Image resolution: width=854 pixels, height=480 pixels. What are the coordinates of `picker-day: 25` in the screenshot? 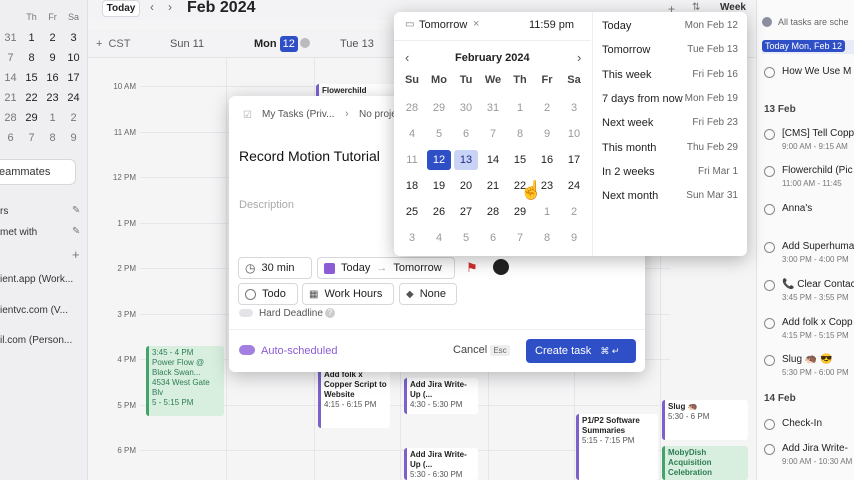 It's located at (412, 212).